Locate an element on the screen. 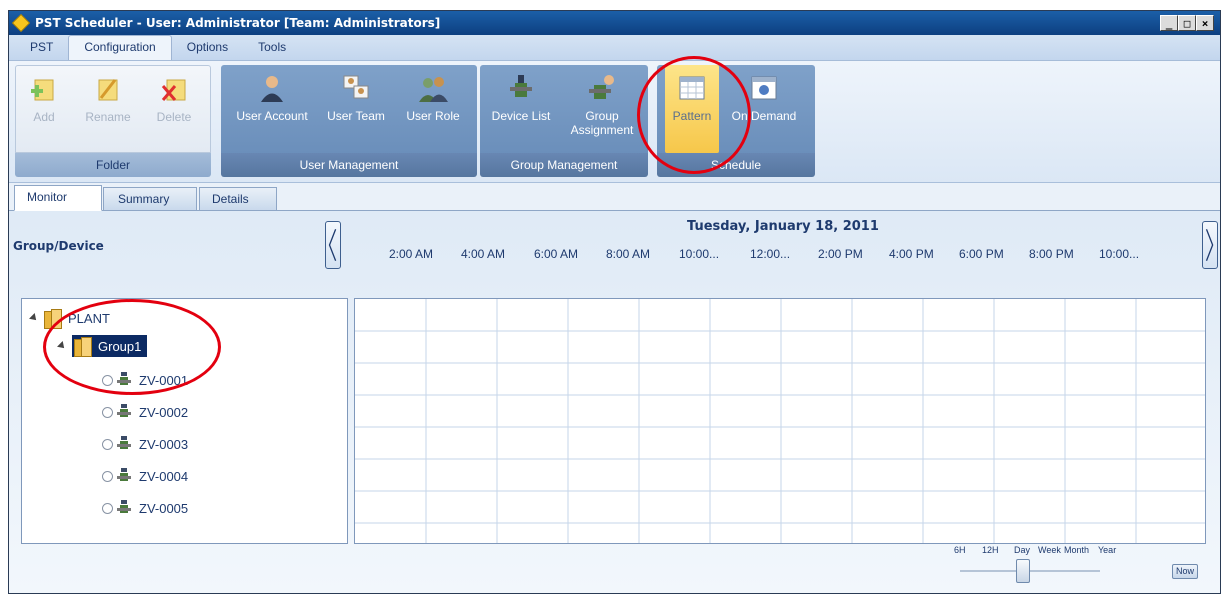  user-team-icon is located at coordinates (356, 87).